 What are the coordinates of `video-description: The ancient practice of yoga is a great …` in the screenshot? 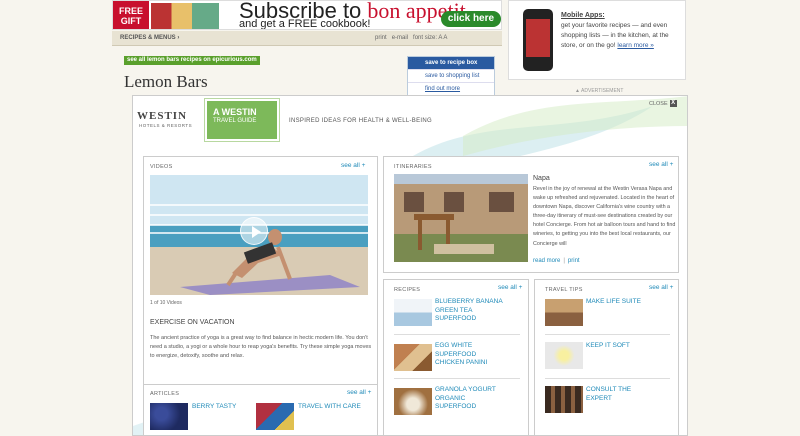 It's located at (261, 347).